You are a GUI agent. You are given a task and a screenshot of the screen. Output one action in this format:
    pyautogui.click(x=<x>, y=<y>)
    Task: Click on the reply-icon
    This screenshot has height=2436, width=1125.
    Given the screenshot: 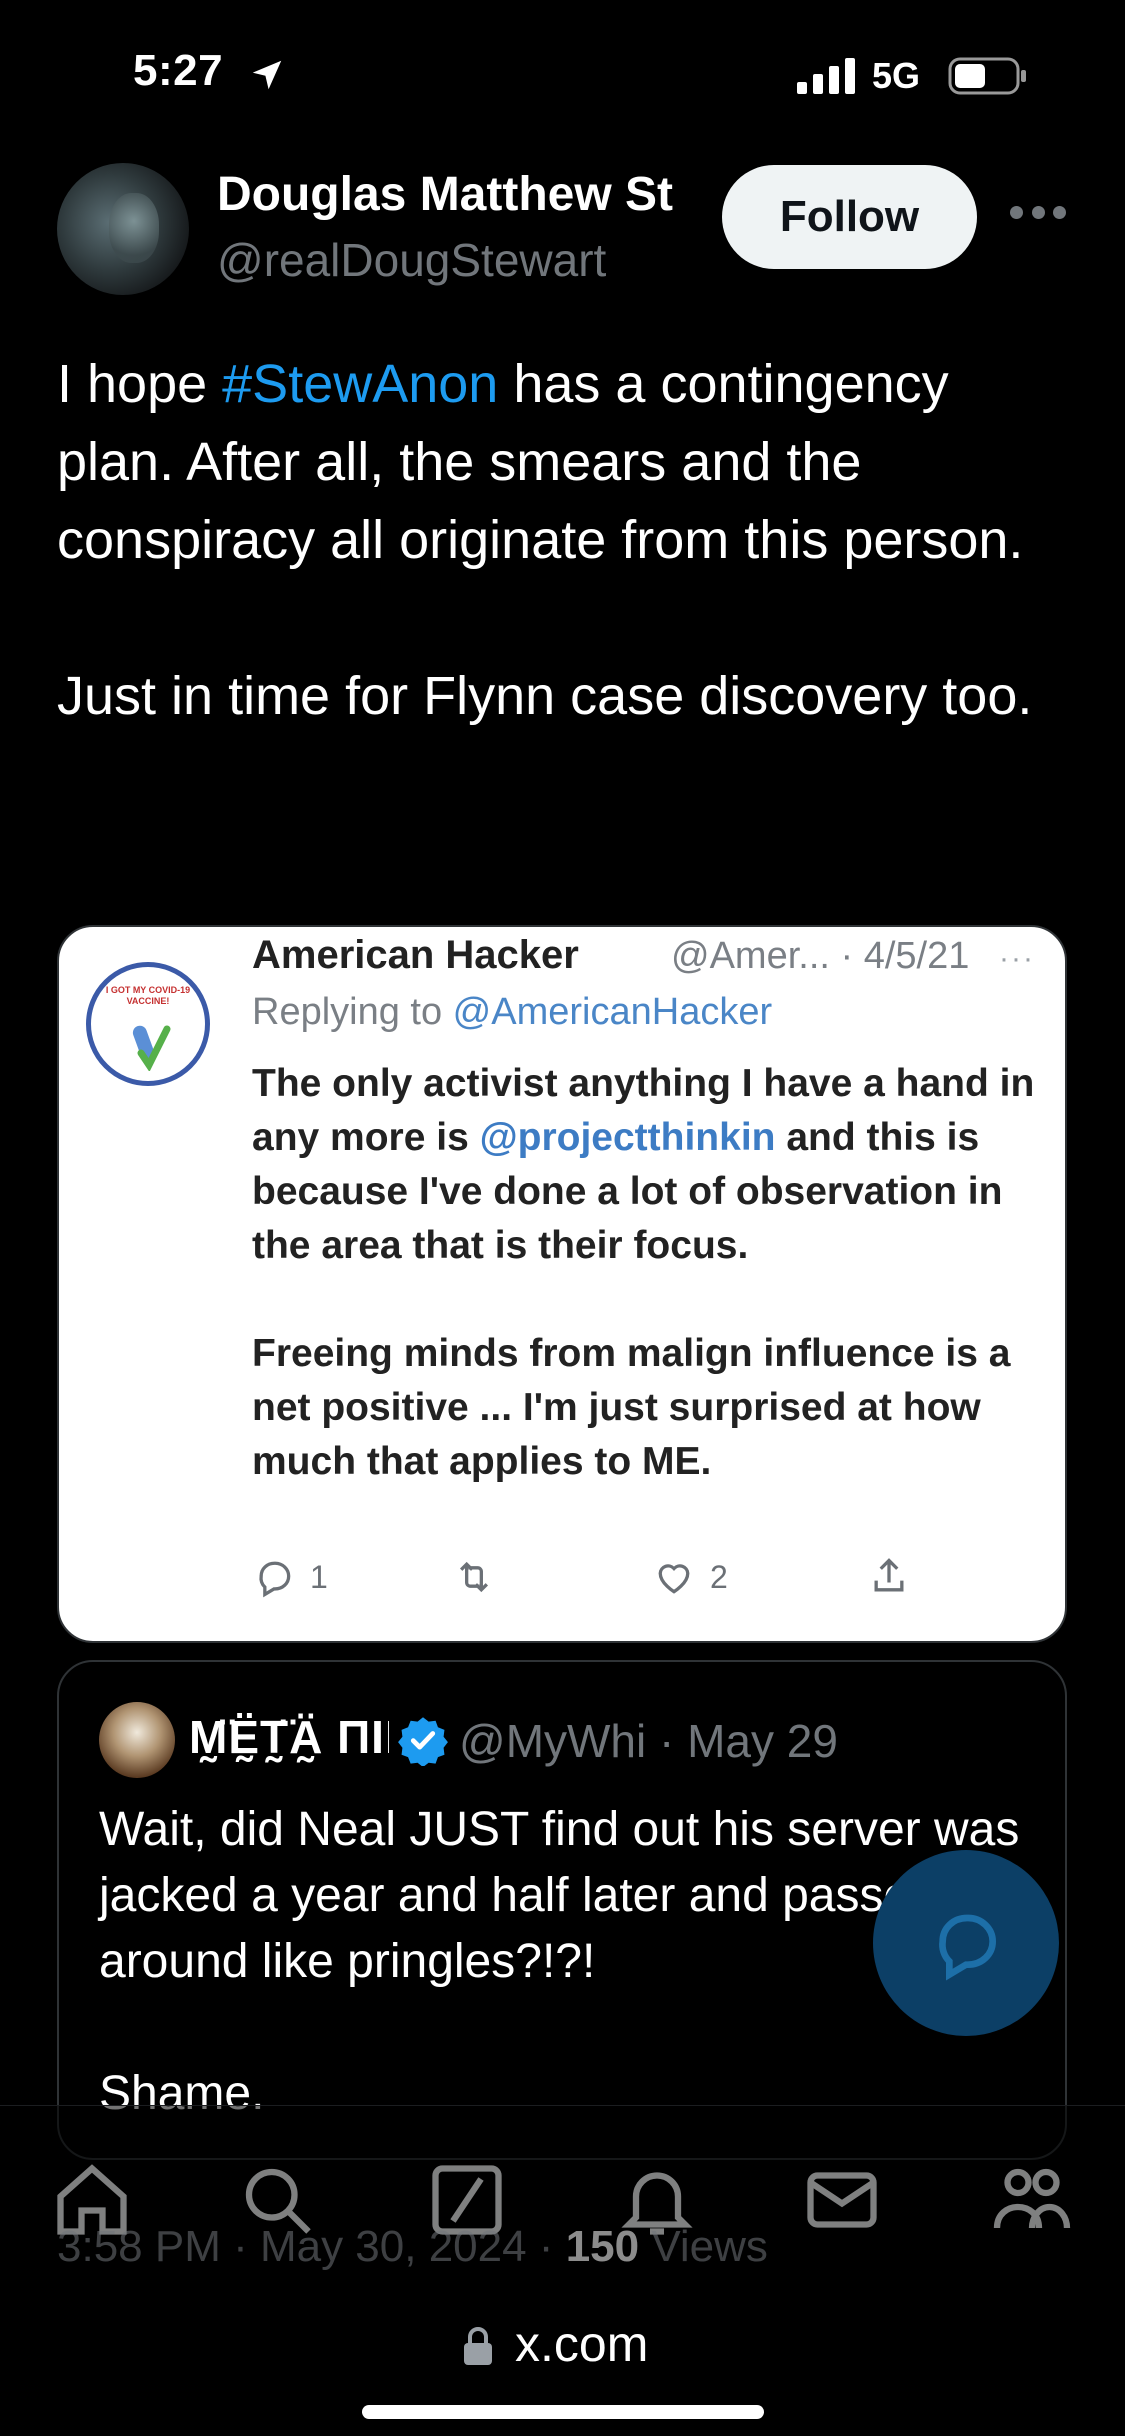 What is the action you would take?
    pyautogui.click(x=275, y=1579)
    